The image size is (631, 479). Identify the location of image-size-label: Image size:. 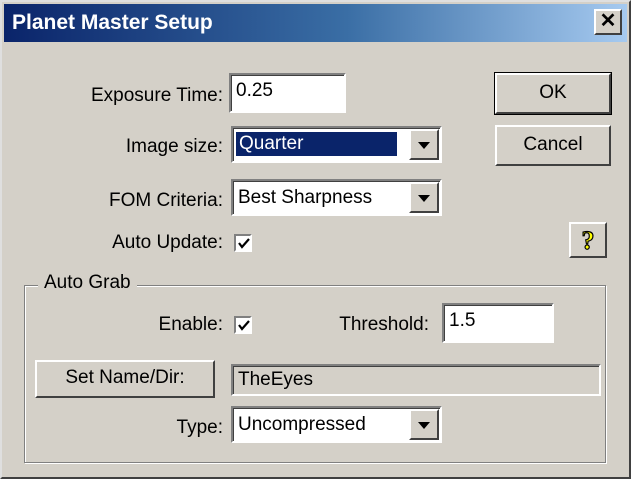
(174, 146).